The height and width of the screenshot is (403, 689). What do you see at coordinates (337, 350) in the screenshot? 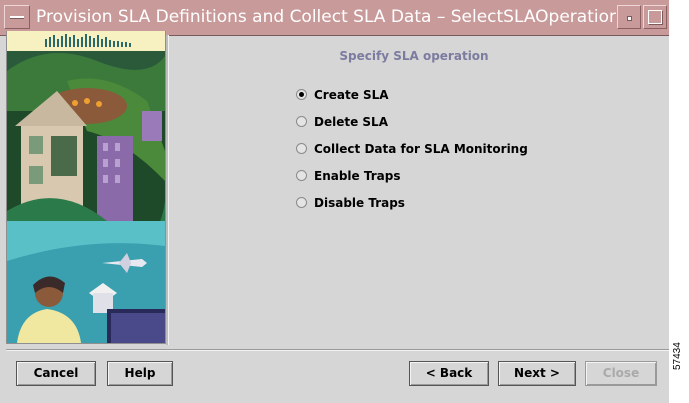
I see `button-bar-separator` at bounding box center [337, 350].